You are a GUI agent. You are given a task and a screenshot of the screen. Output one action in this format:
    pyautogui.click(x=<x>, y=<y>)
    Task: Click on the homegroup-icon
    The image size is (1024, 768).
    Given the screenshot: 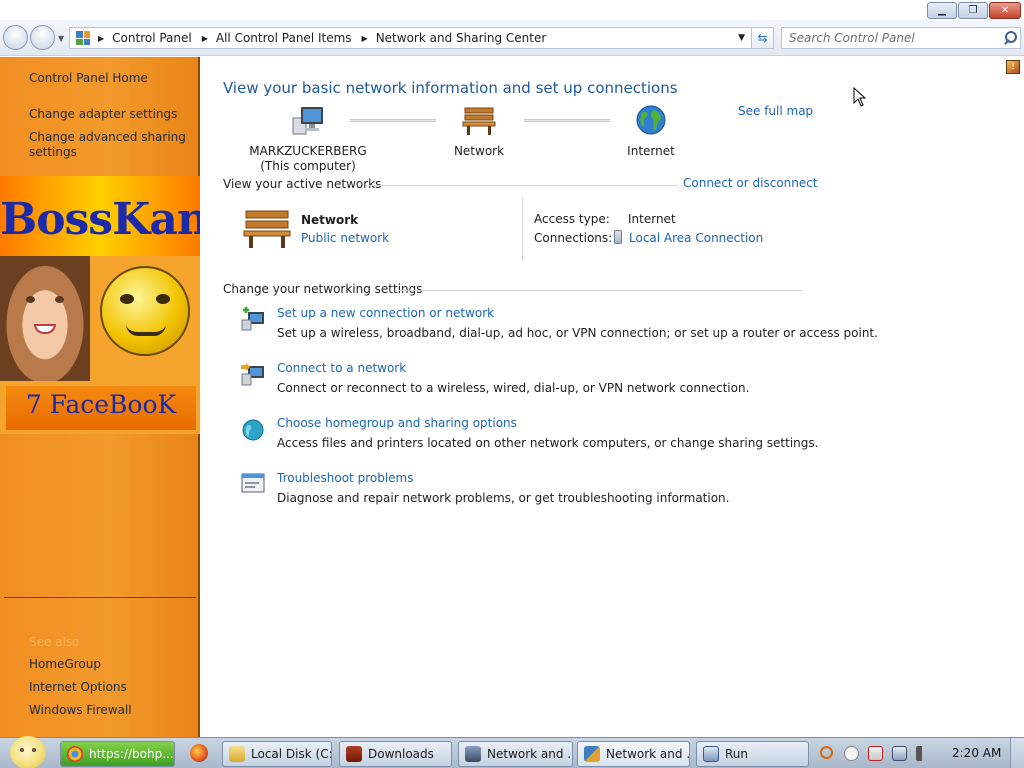 What is the action you would take?
    pyautogui.click(x=253, y=429)
    